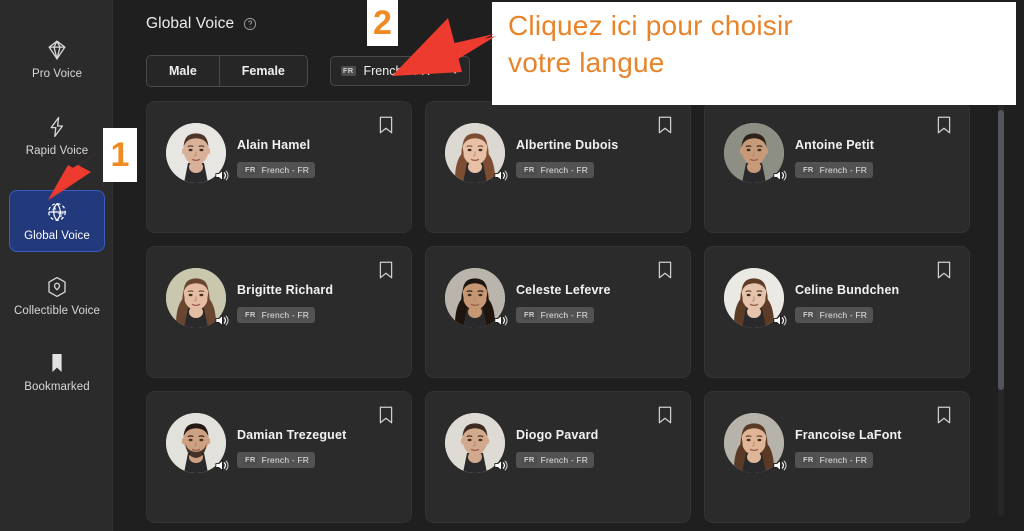  What do you see at coordinates (1001, 250) in the screenshot?
I see `scrollbar-thumb` at bounding box center [1001, 250].